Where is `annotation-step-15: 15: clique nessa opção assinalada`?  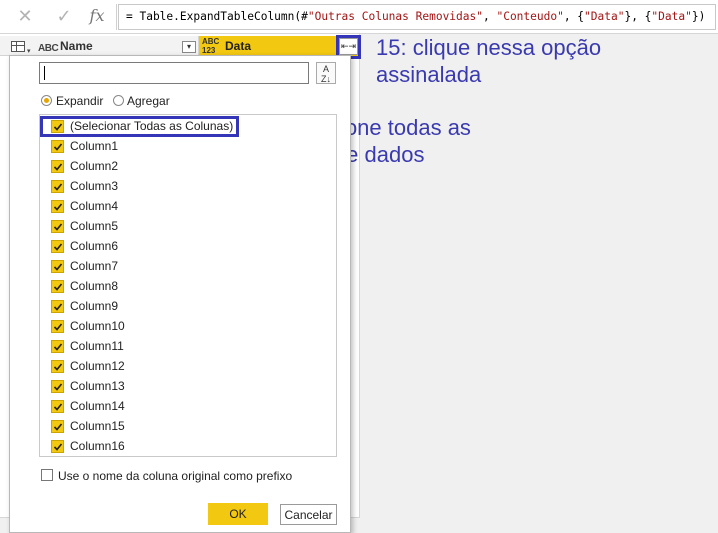
annotation-step-15: 15: clique nessa opção assinalada is located at coordinates (488, 61).